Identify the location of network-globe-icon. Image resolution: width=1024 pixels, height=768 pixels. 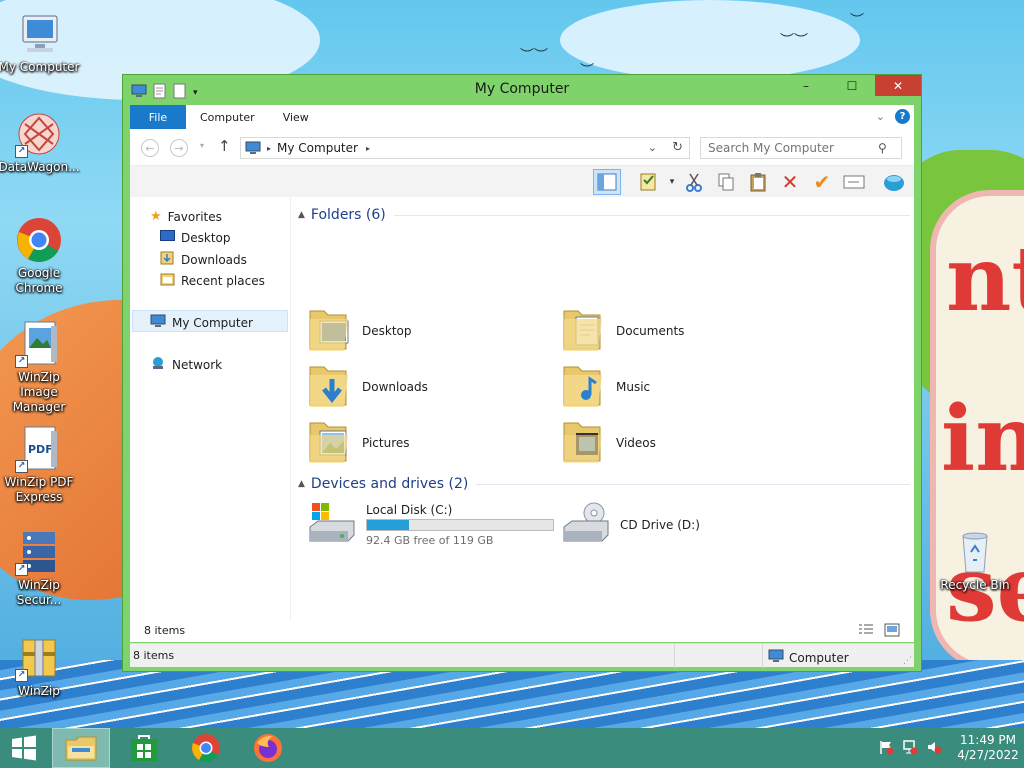
(894, 182).